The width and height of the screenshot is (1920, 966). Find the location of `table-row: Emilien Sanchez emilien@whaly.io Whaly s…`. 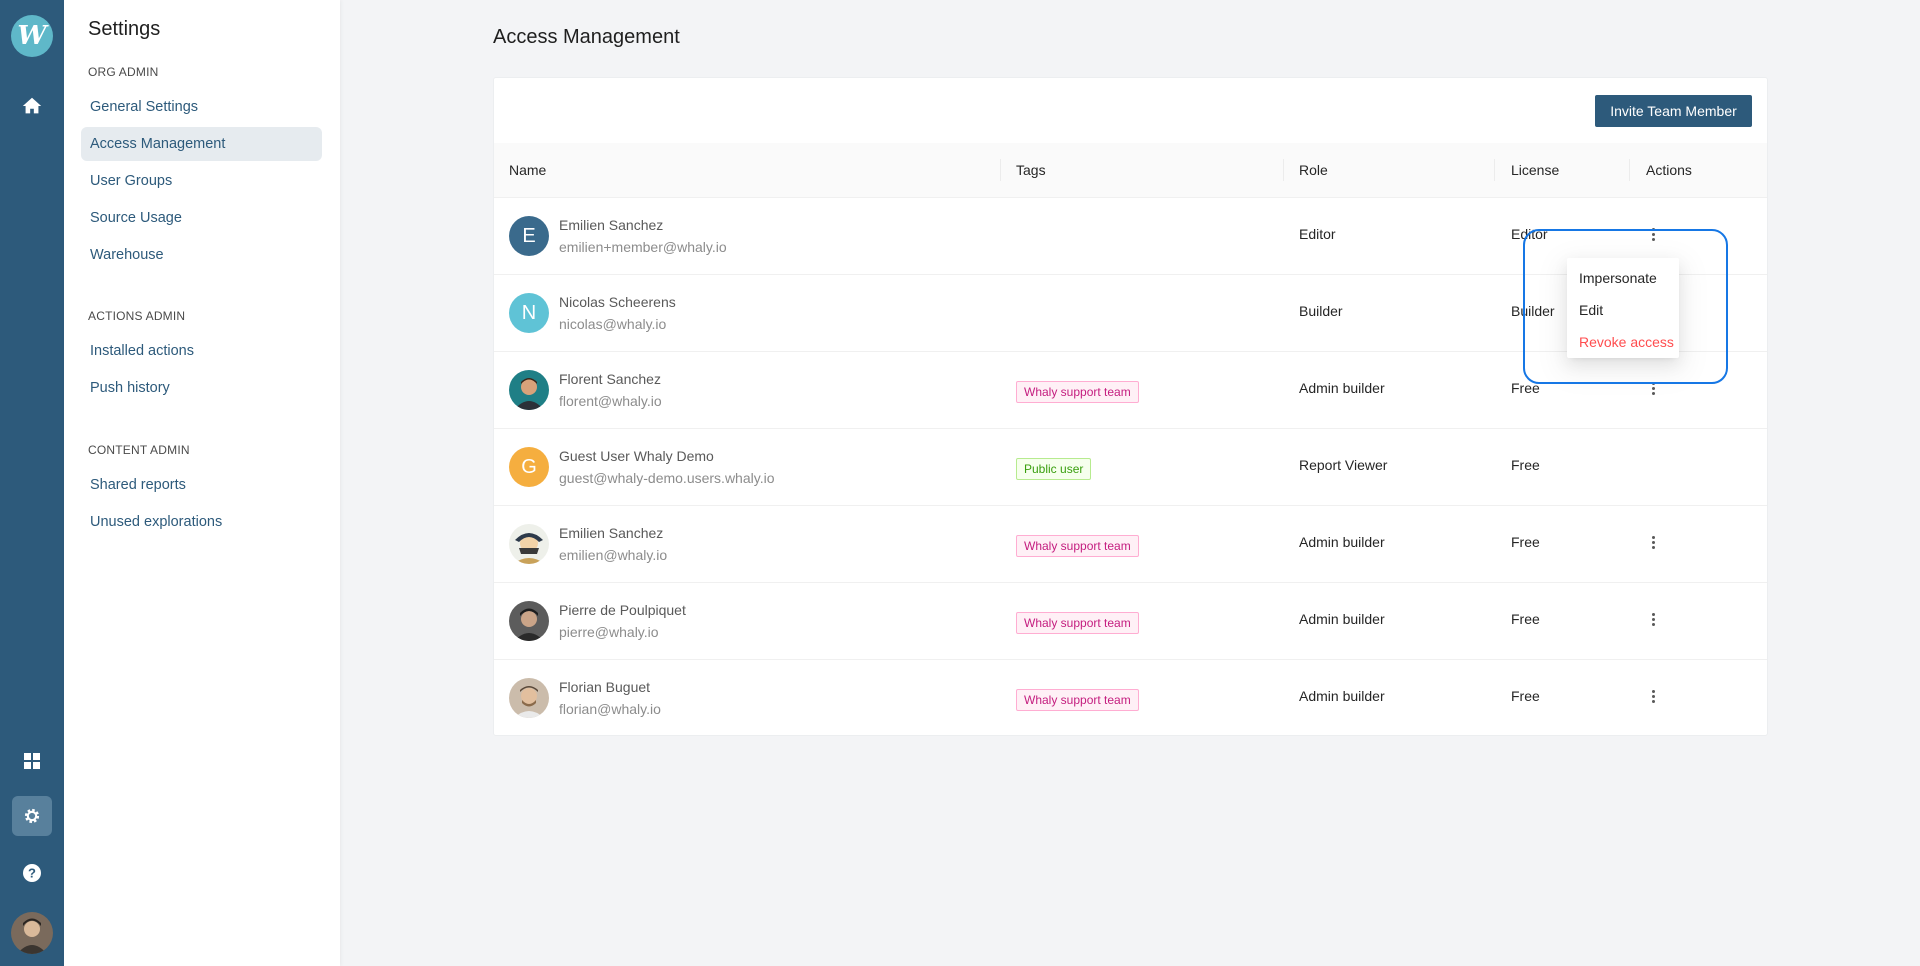

table-row: Emilien Sanchez emilien@whaly.io Whaly s… is located at coordinates (1130, 544).